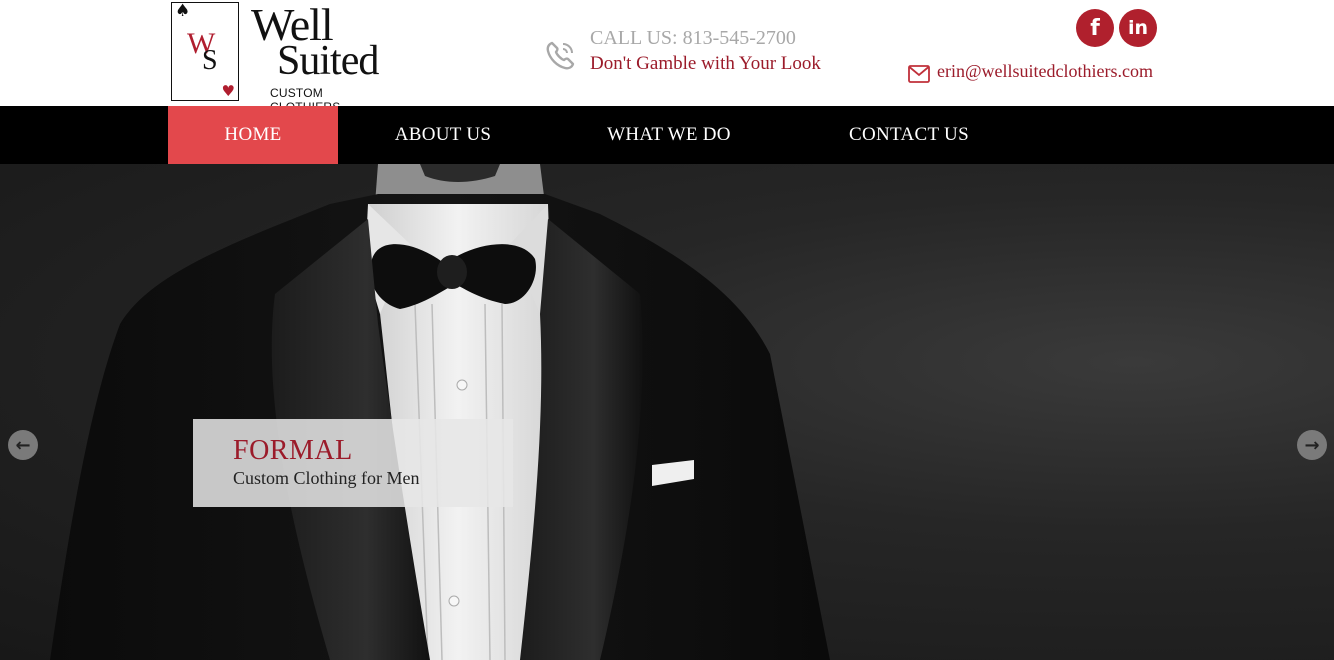 The height and width of the screenshot is (660, 1334). I want to click on nav-item-about-us: ABOUT US, so click(443, 135).